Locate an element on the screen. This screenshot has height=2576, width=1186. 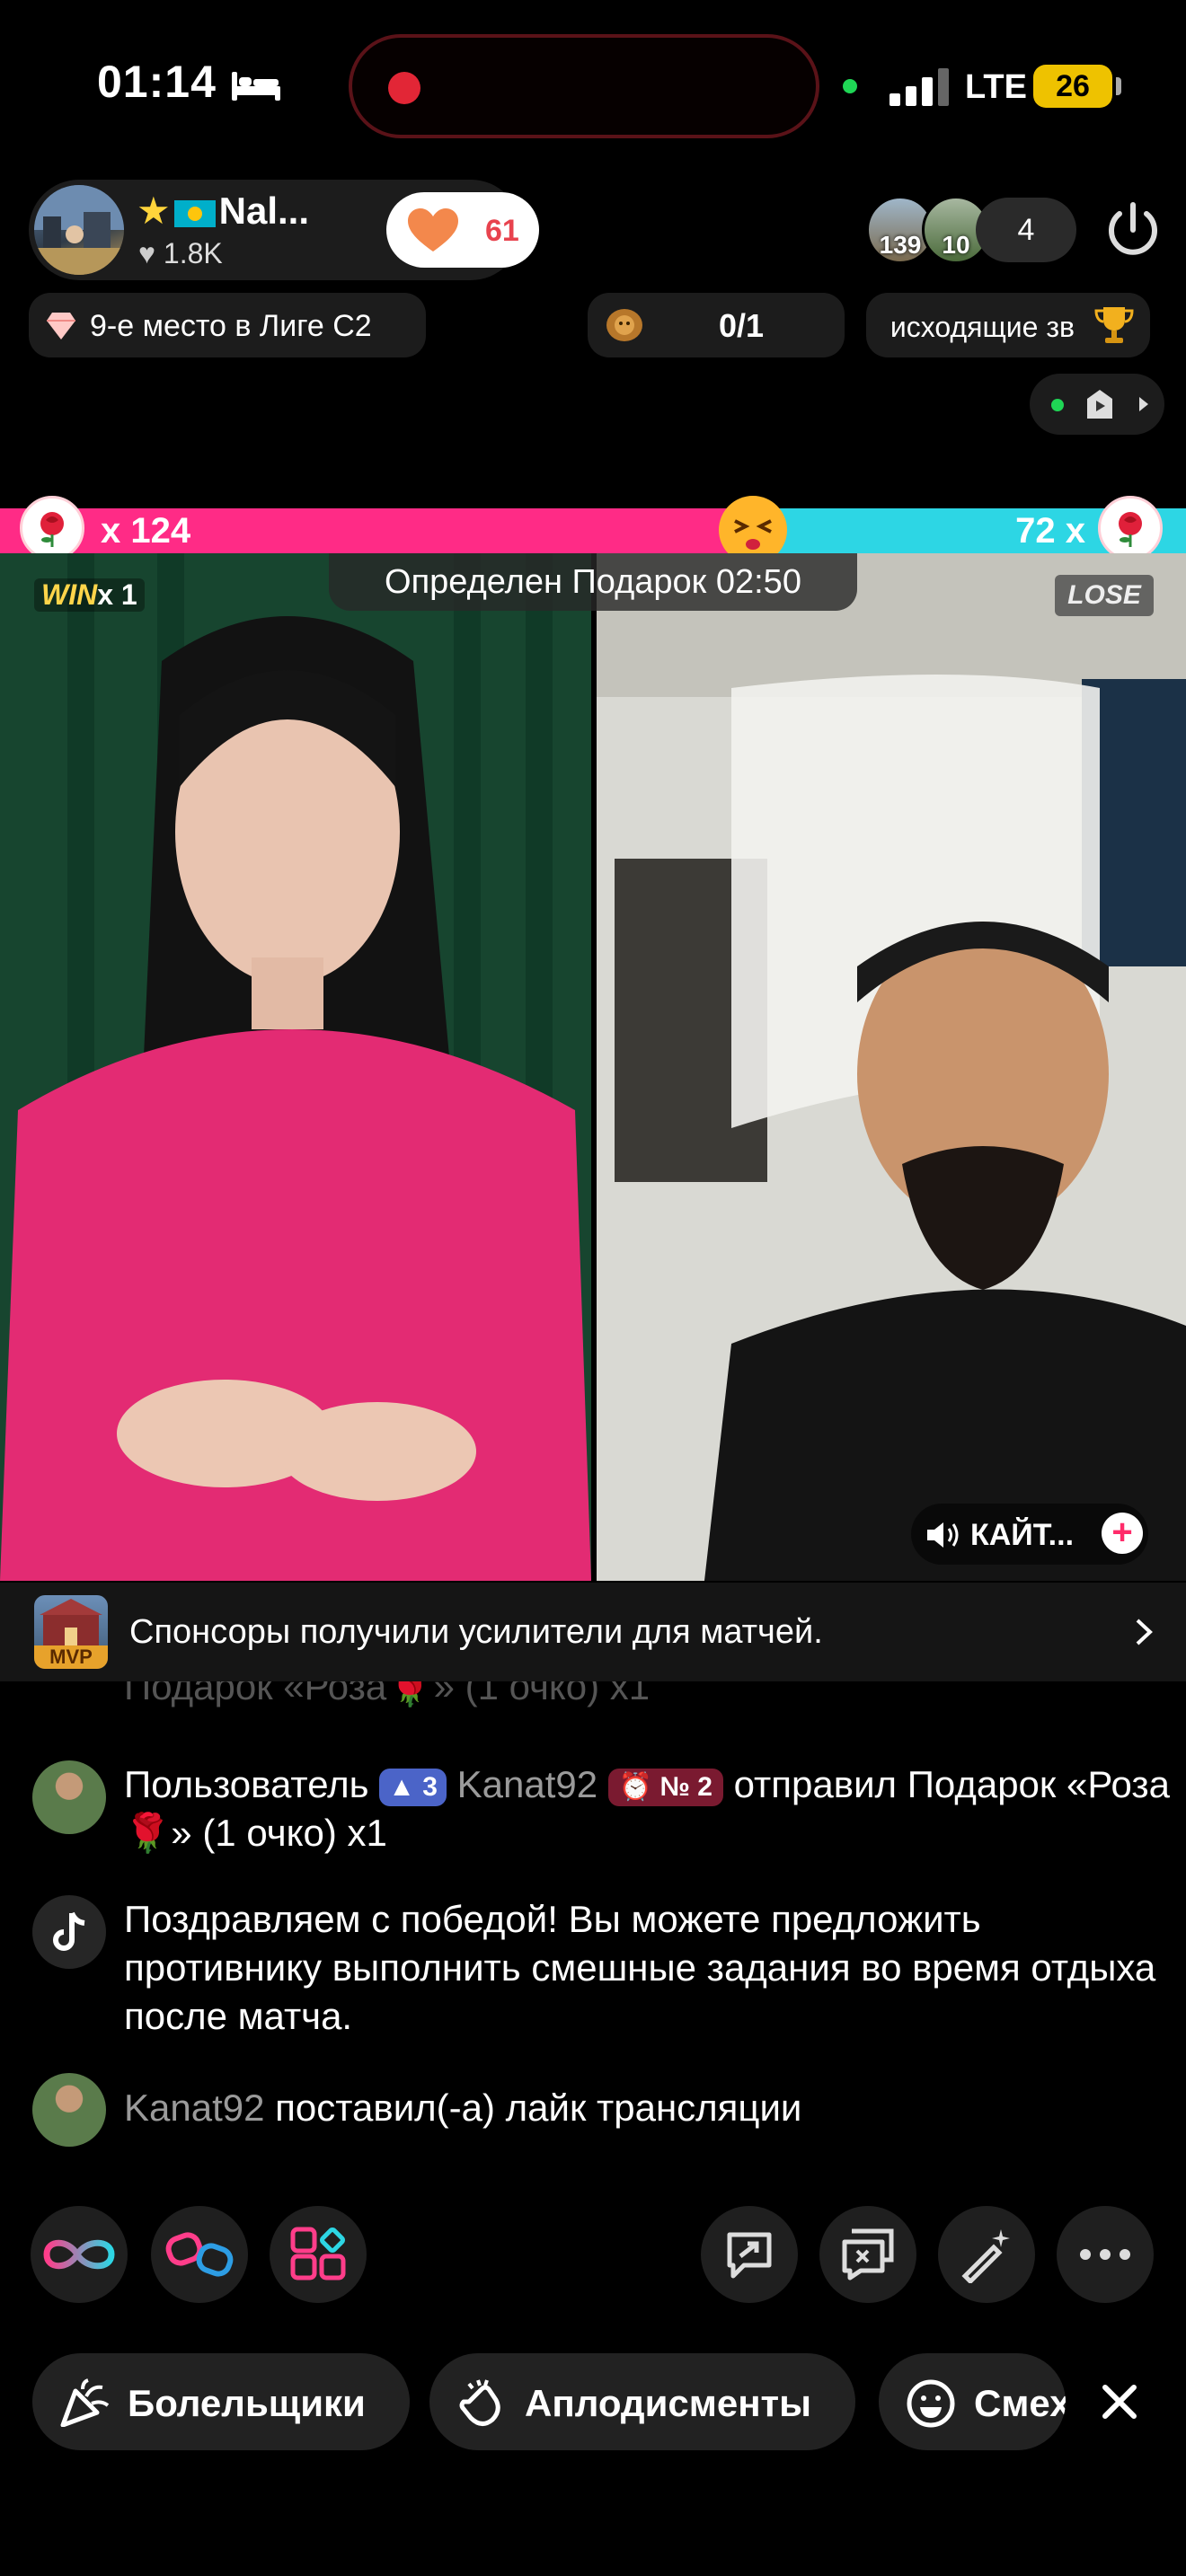
host-likes-count: 1.8K is located at coordinates (193, 253).